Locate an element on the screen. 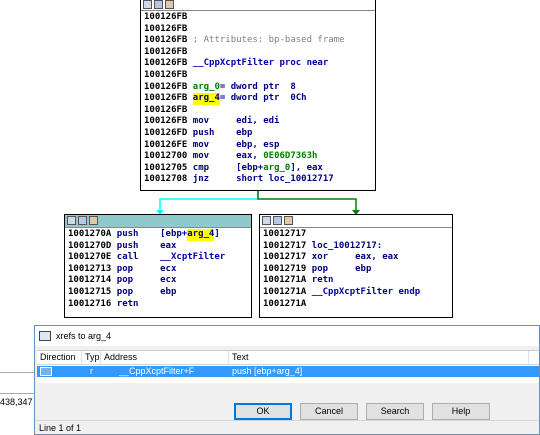  column-type: Typ is located at coordinates (91, 357).